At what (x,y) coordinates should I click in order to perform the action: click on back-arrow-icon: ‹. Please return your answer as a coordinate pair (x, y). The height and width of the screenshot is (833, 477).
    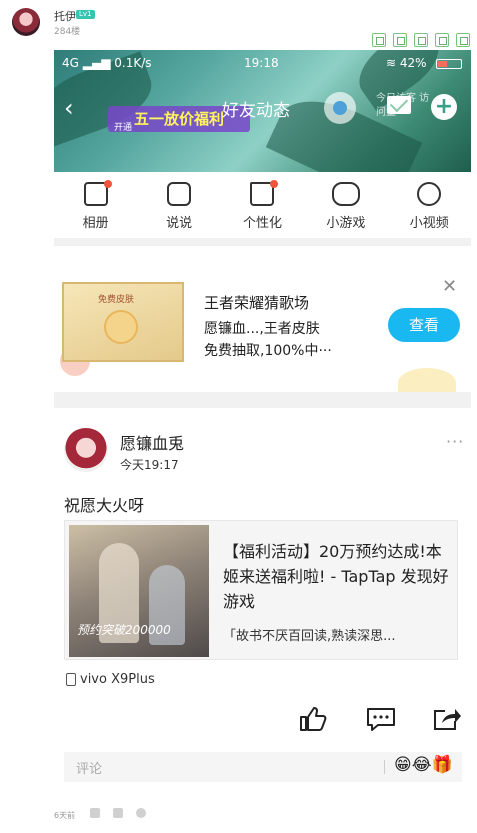
    Looking at the image, I should click on (69, 108).